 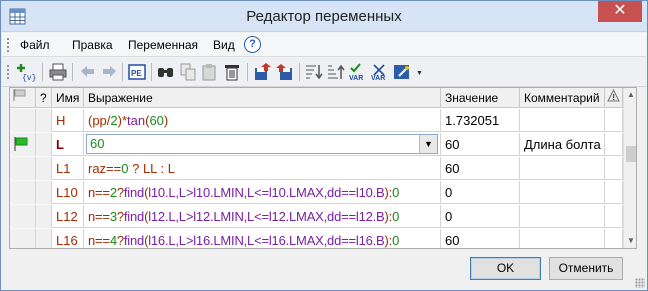 What do you see at coordinates (630, 240) in the screenshot?
I see `scroll-down-icon: ▼` at bounding box center [630, 240].